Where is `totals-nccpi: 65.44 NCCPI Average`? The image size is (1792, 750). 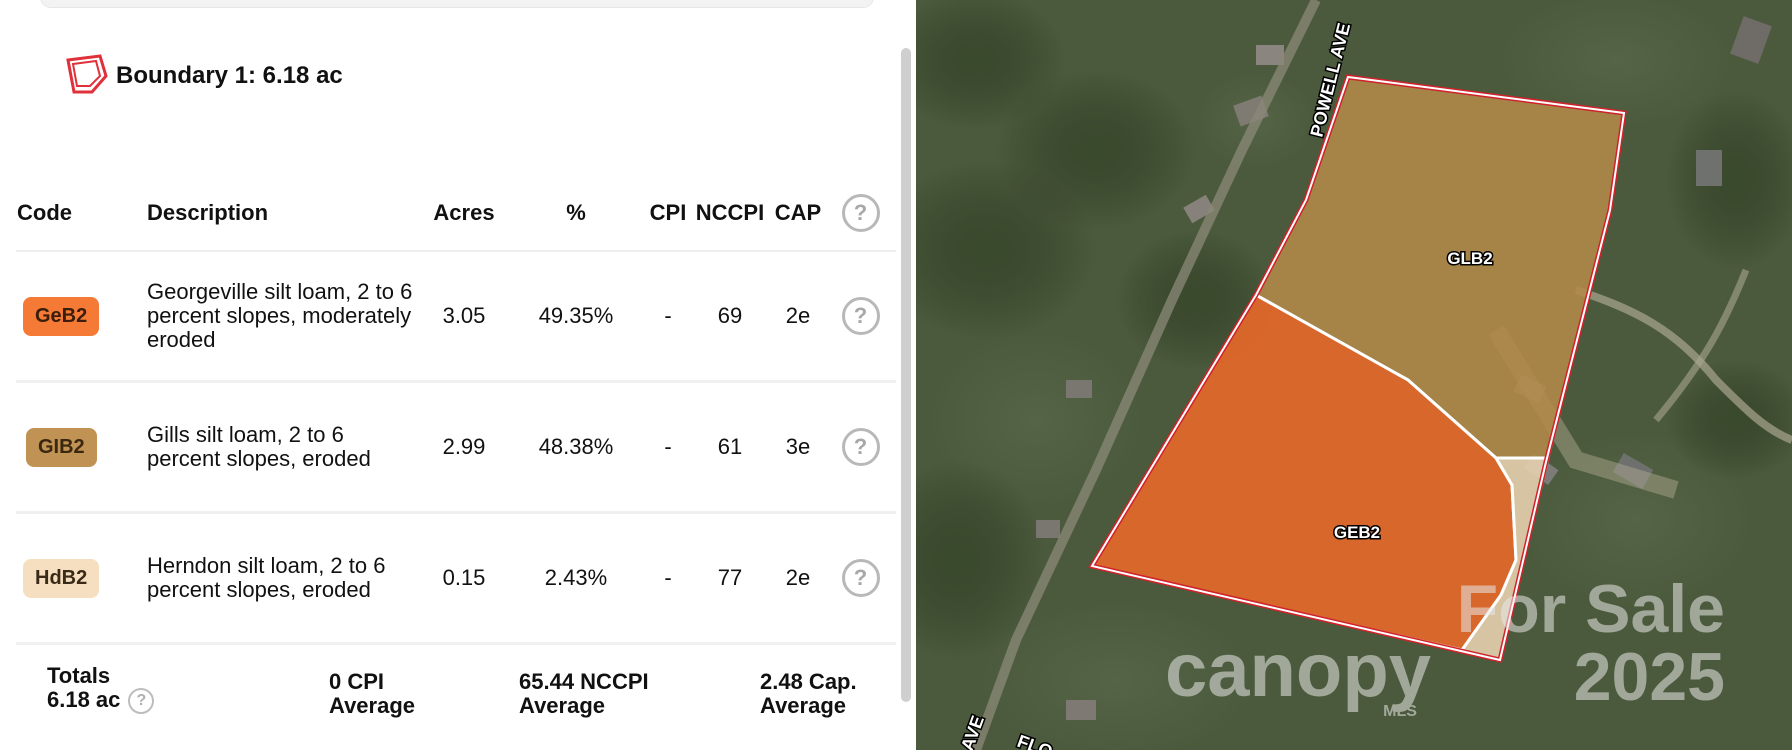
totals-nccpi: 65.44 NCCPI Average is located at coordinates (584, 694).